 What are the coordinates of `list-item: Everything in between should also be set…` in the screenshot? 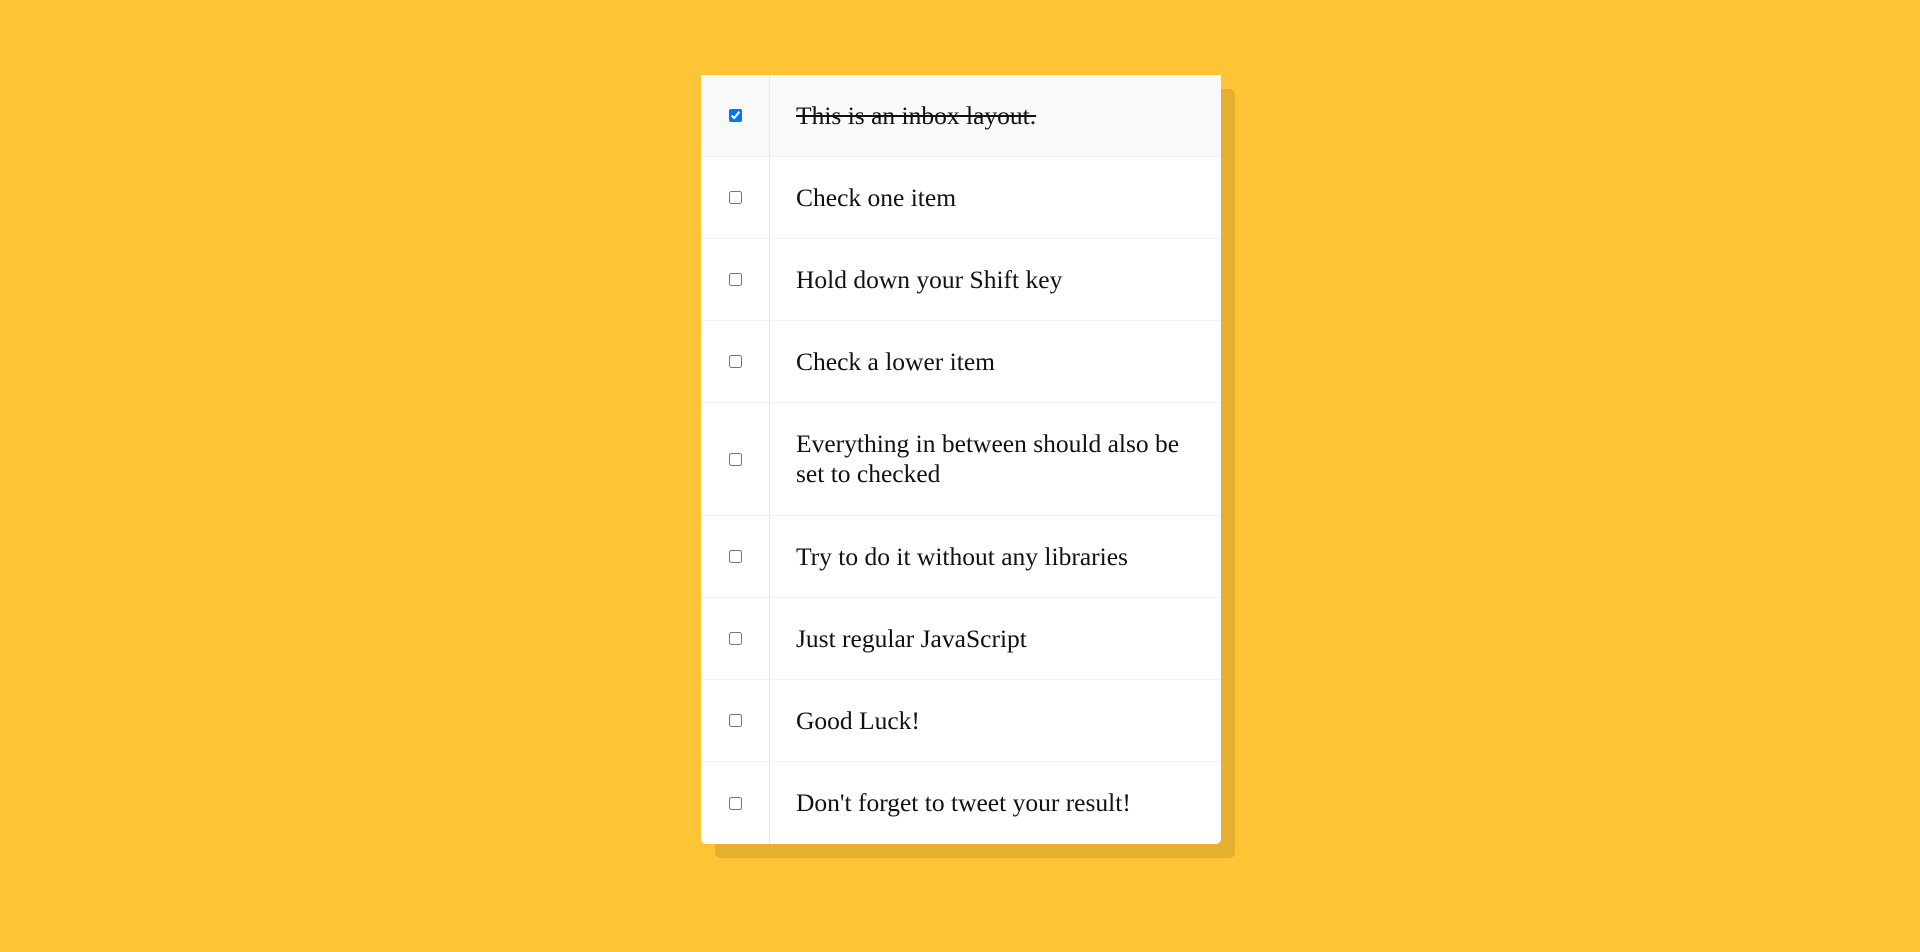 It's located at (961, 459).